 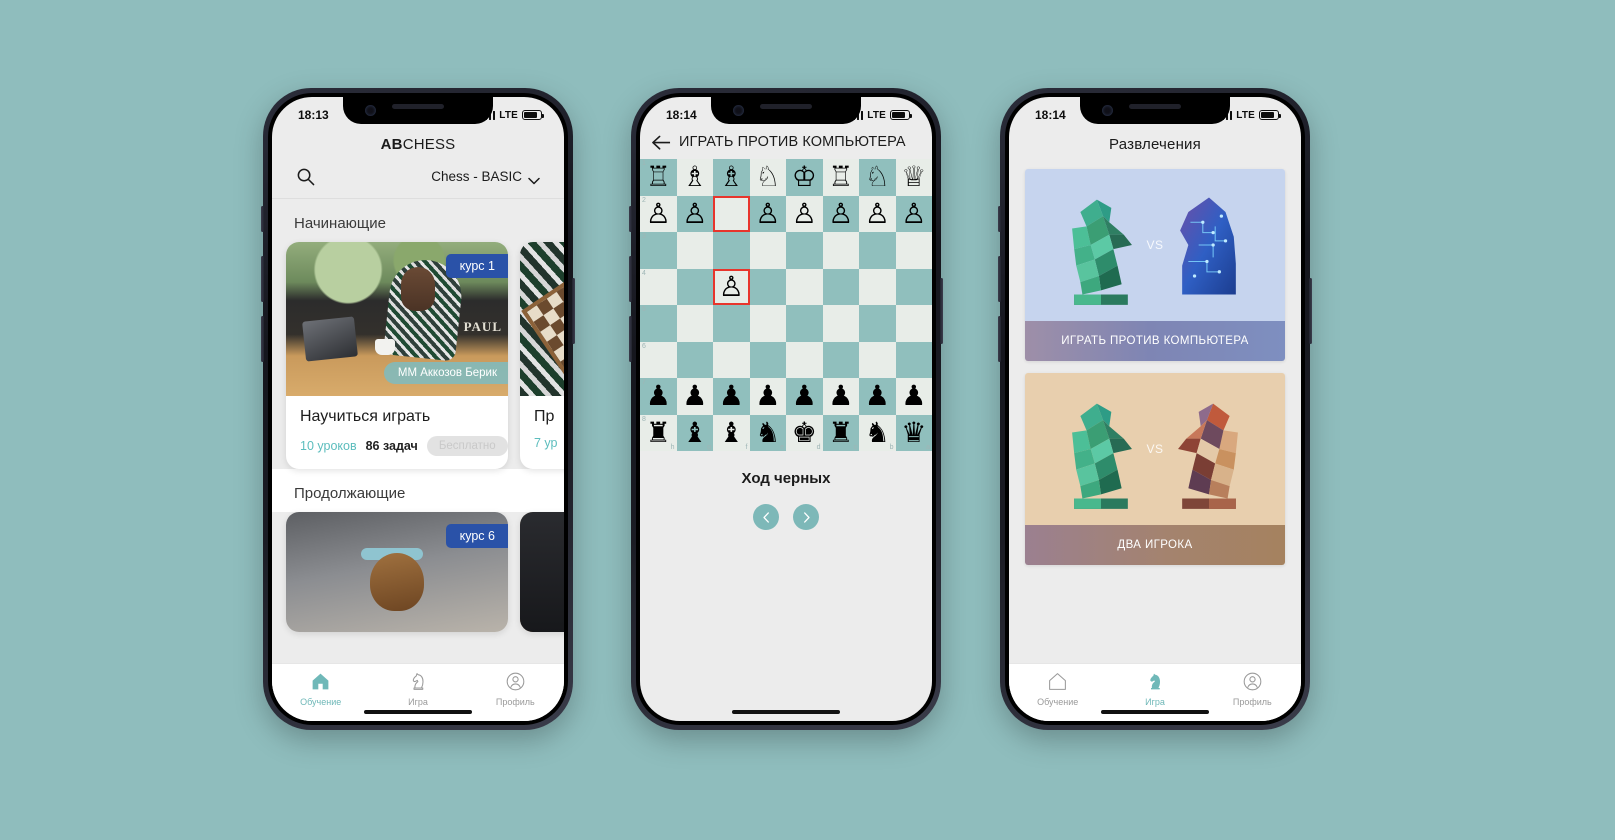 What do you see at coordinates (661, 142) in the screenshot?
I see `back-arrow-icon` at bounding box center [661, 142].